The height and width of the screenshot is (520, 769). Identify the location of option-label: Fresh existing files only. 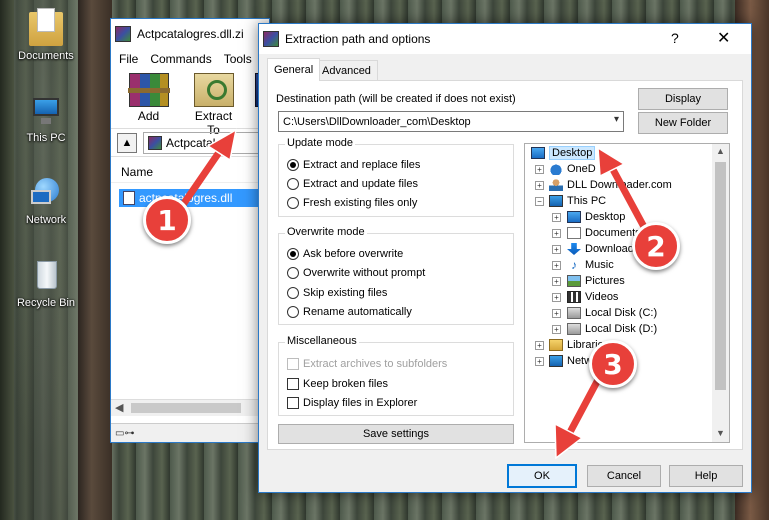
(360, 203).